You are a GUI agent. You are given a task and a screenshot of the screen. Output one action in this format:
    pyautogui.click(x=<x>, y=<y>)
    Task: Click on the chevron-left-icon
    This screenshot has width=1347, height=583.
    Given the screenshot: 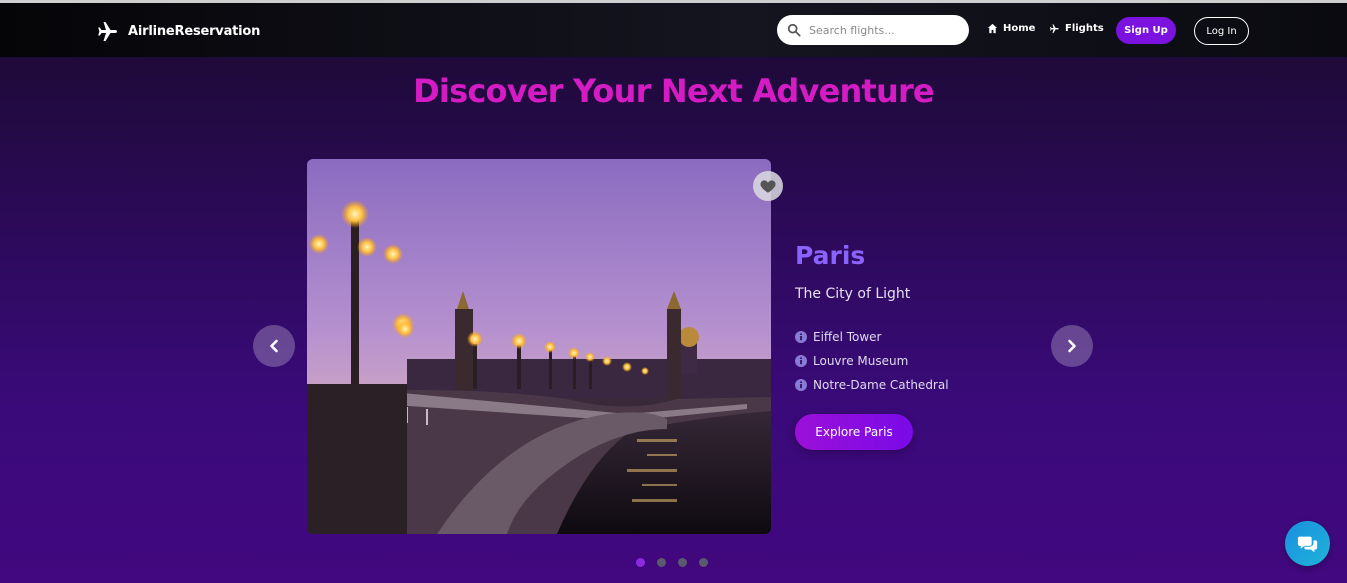 What is the action you would take?
    pyautogui.click(x=274, y=346)
    